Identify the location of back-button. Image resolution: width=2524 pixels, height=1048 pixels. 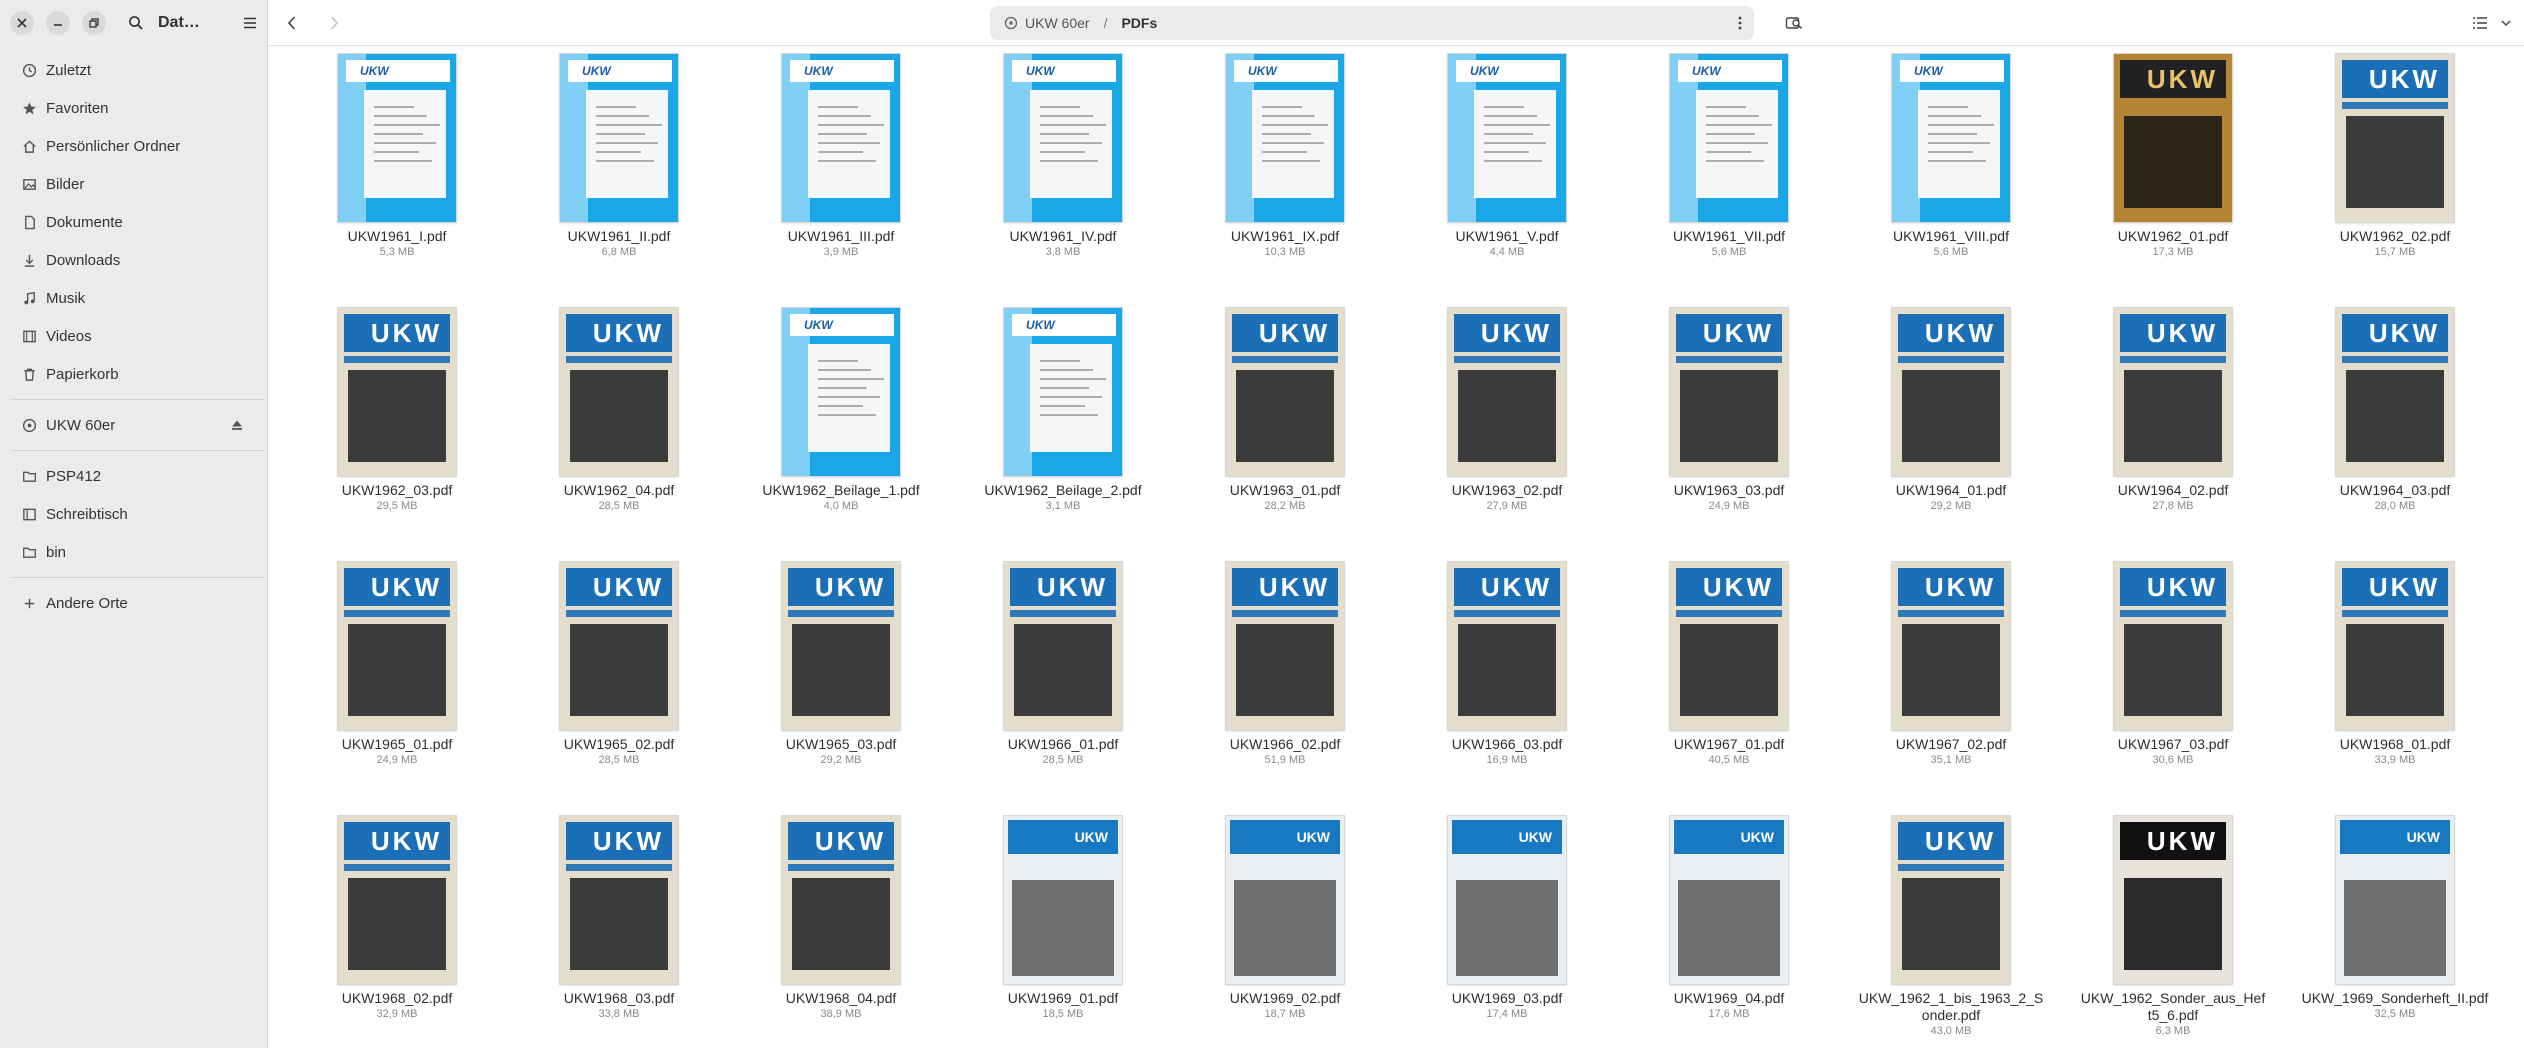
(292, 23).